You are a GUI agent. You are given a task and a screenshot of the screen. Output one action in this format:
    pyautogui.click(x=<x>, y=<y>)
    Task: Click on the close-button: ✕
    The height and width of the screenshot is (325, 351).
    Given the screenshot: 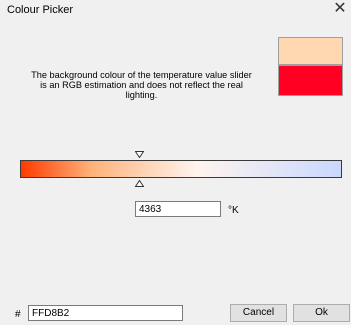 What is the action you would take?
    pyautogui.click(x=340, y=9)
    